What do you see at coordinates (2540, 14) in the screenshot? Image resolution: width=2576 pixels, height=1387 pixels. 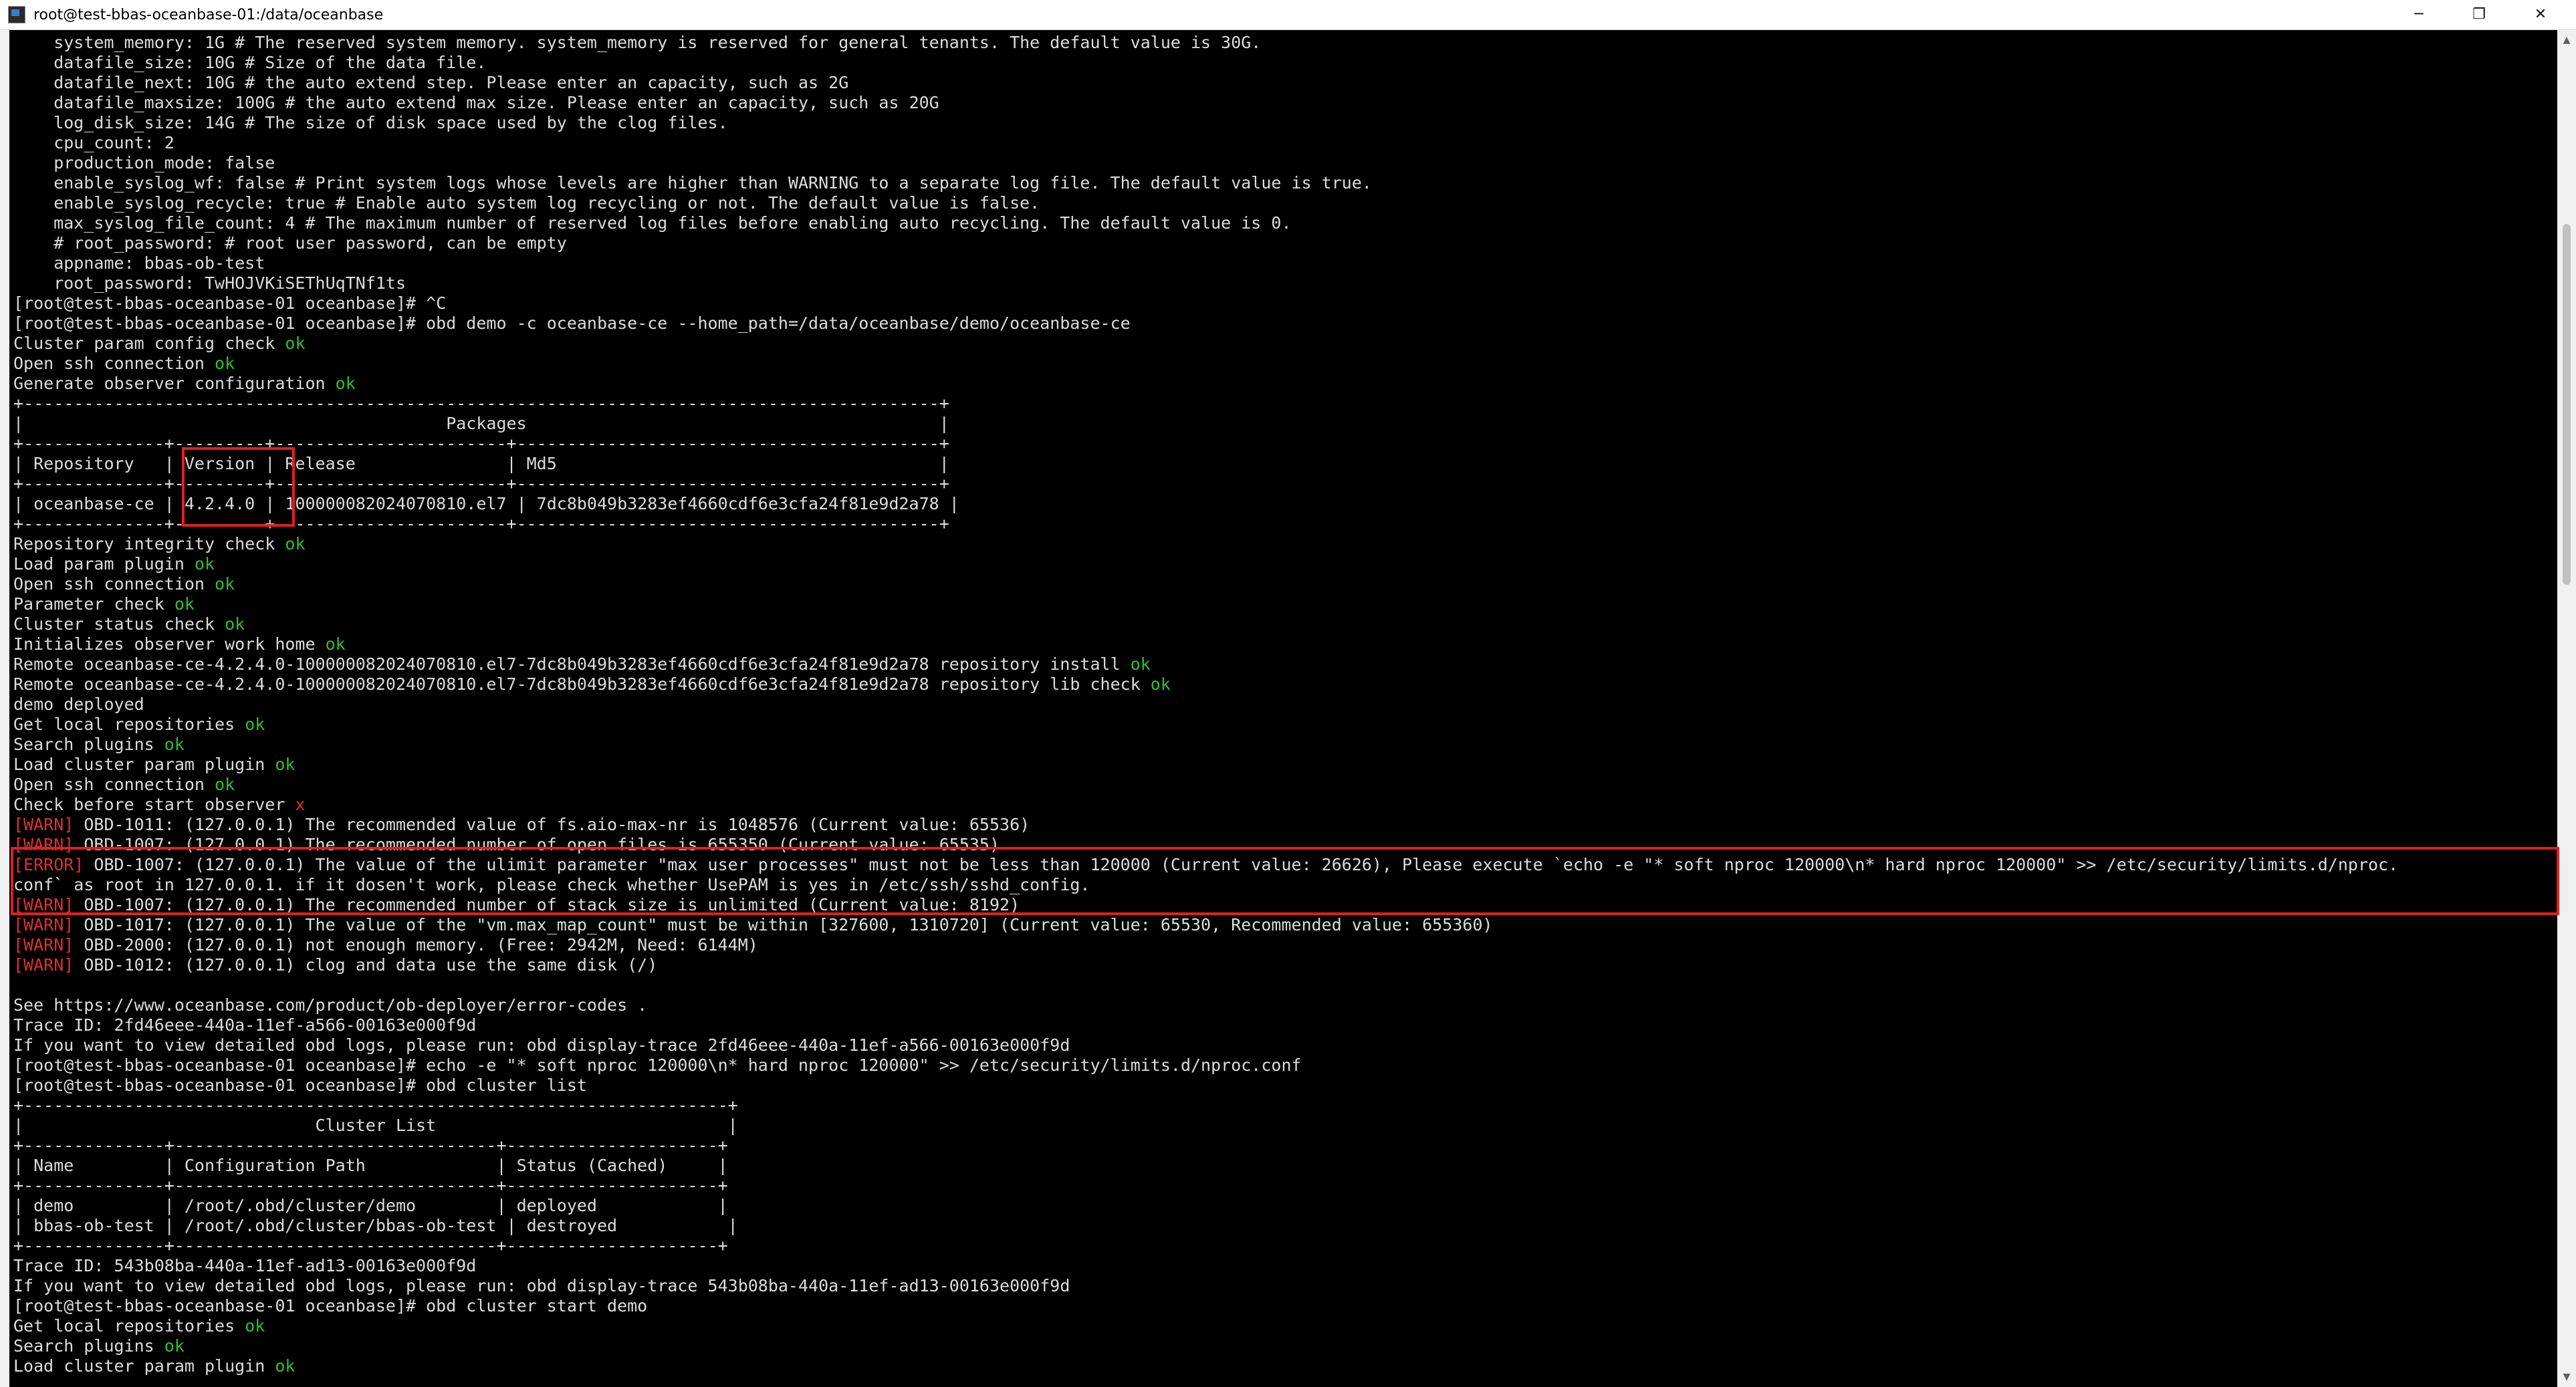 I see `close-button: ✕` at bounding box center [2540, 14].